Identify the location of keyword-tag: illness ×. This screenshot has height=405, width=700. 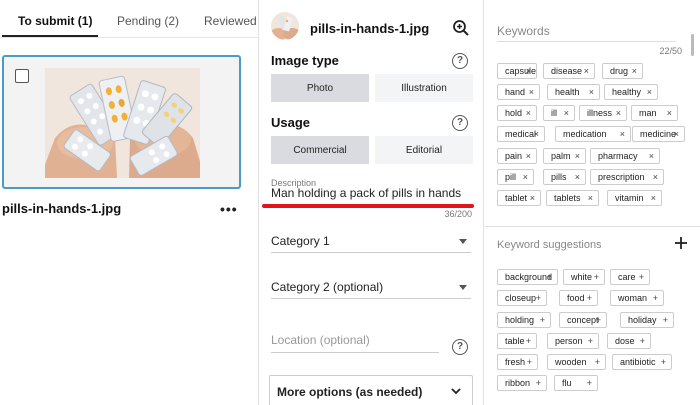
(603, 113).